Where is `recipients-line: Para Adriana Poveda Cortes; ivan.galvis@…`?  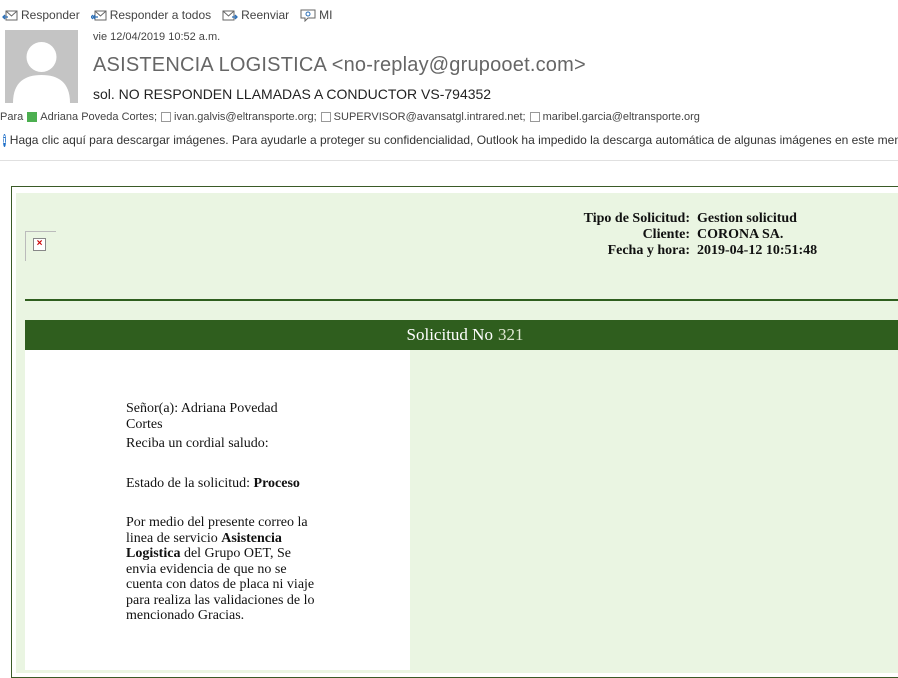 recipients-line: Para Adriana Poveda Cortes; ivan.galvis@… is located at coordinates (350, 117).